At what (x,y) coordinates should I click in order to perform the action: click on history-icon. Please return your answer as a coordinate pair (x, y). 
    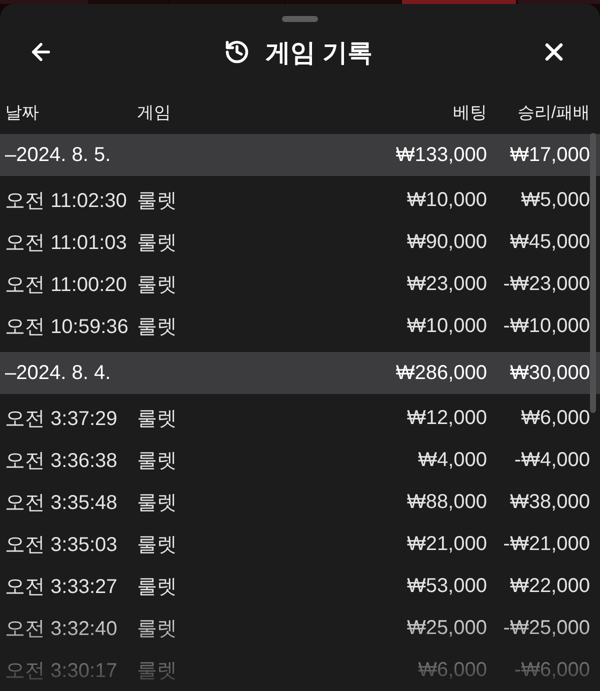
    Looking at the image, I should click on (237, 52).